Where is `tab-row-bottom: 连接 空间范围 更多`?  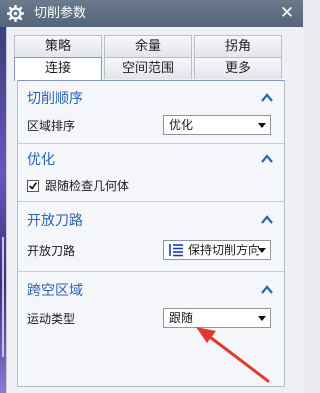
tab-row-bottom: 连接 空间范围 更多 is located at coordinates (148, 69).